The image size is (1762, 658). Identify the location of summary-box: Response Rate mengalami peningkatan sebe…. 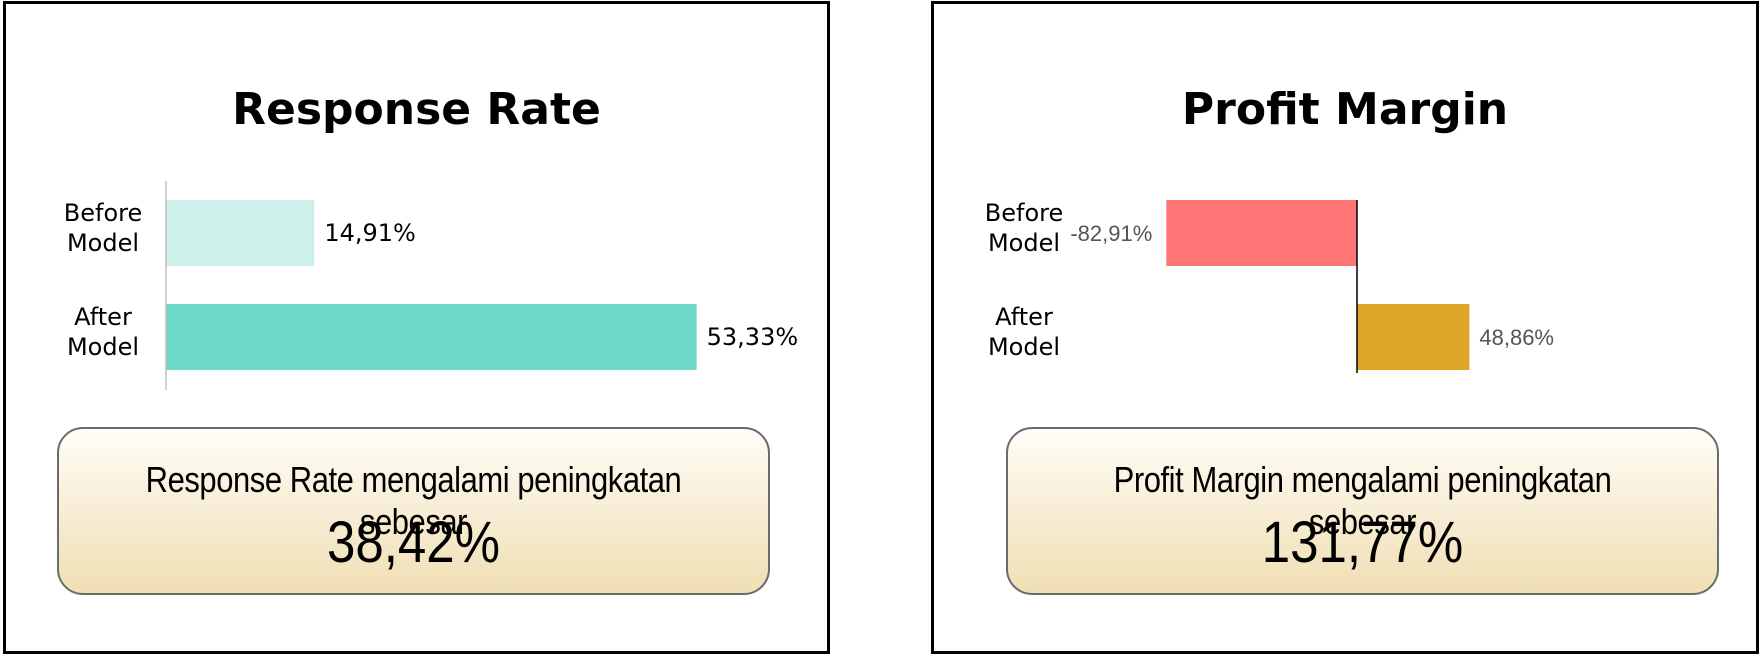
(413, 511).